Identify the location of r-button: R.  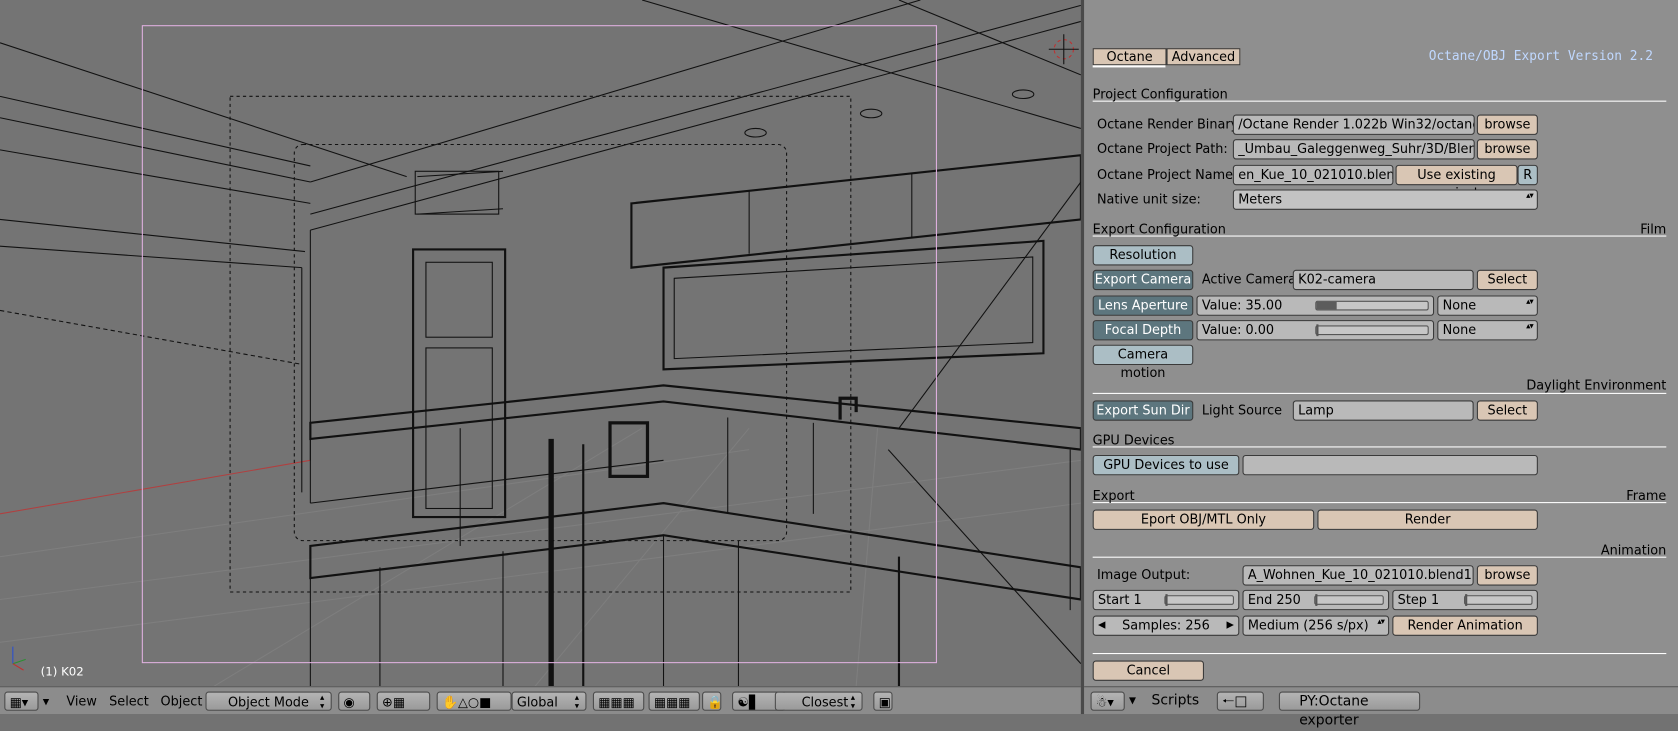
(1527, 175).